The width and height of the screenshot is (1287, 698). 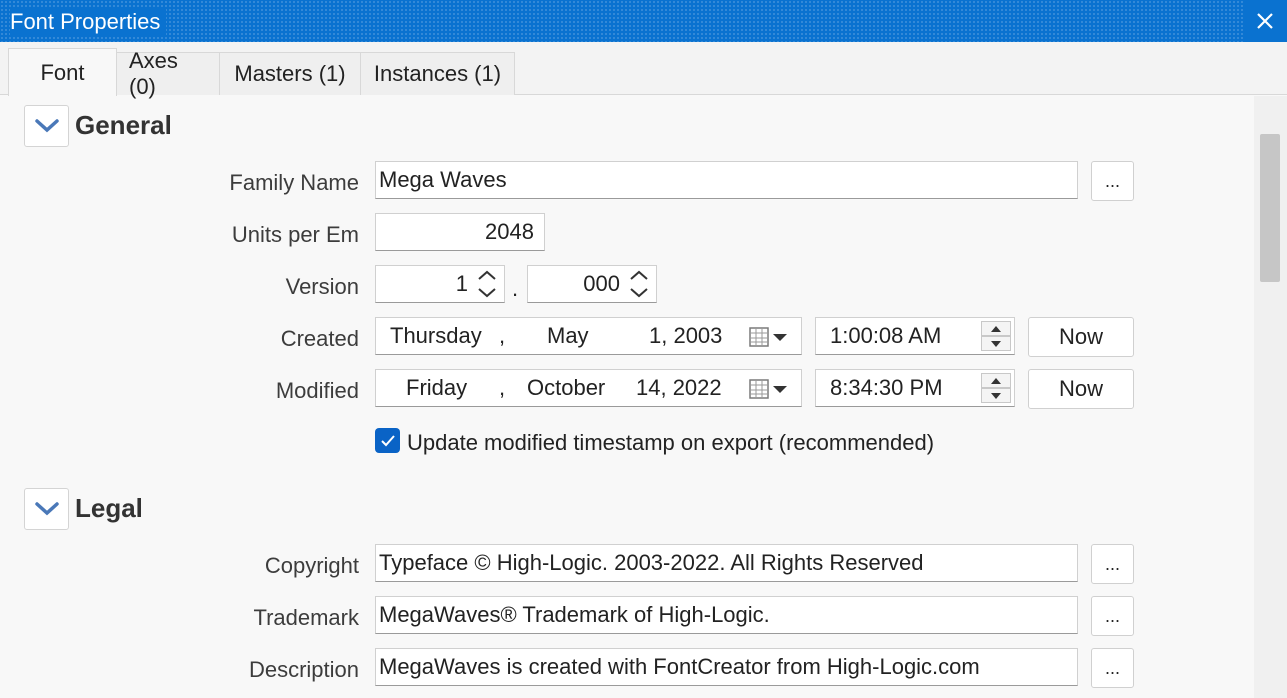 I want to click on update-timestamp-checkbox, so click(x=387, y=440).